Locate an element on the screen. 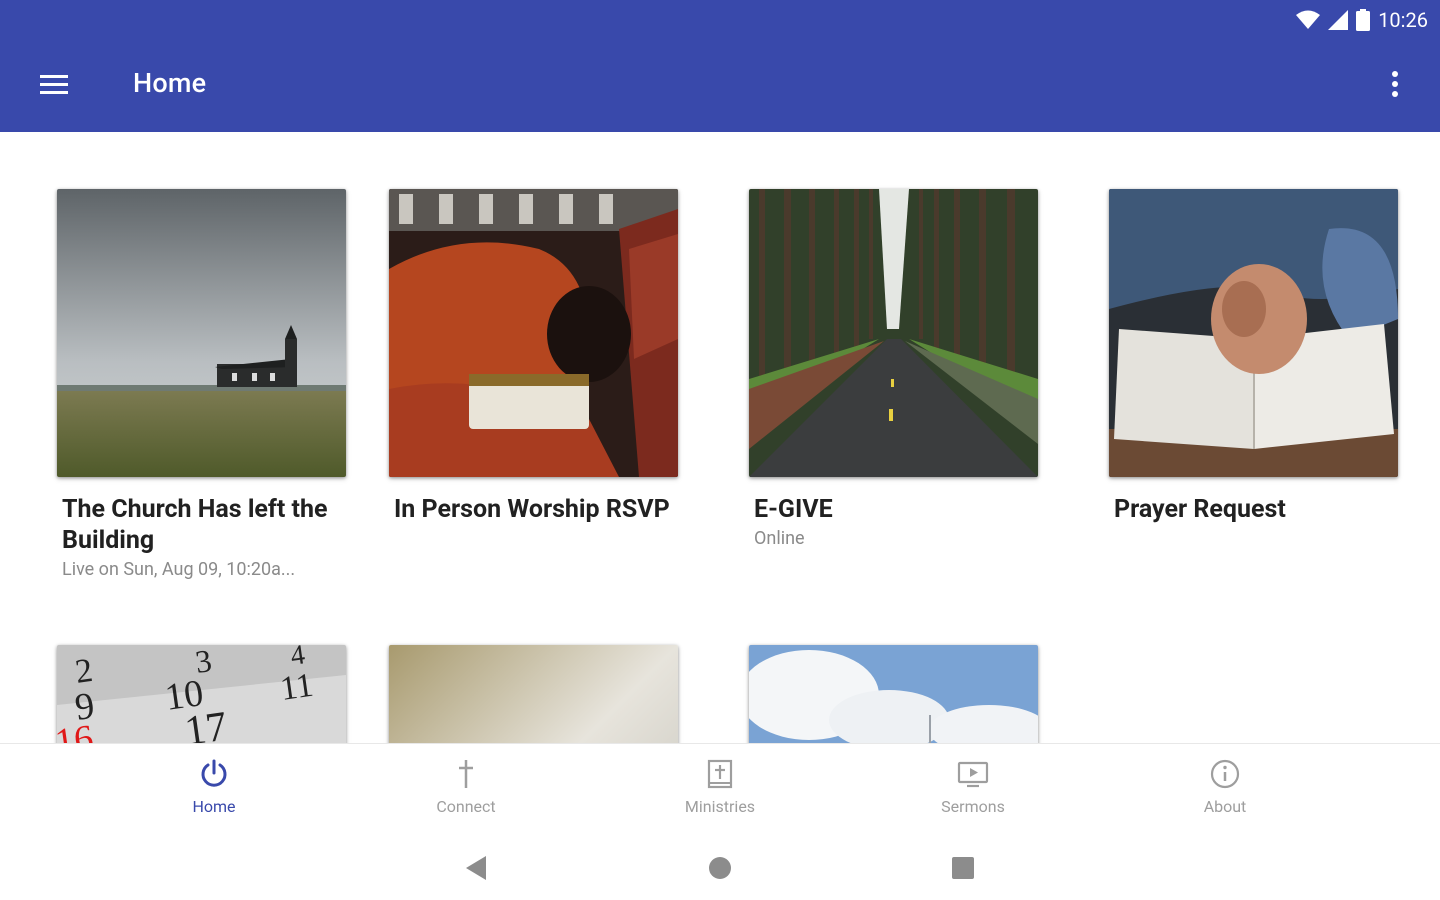 The width and height of the screenshot is (1440, 900). nav-tab-ministries: Ministries is located at coordinates (720, 789).